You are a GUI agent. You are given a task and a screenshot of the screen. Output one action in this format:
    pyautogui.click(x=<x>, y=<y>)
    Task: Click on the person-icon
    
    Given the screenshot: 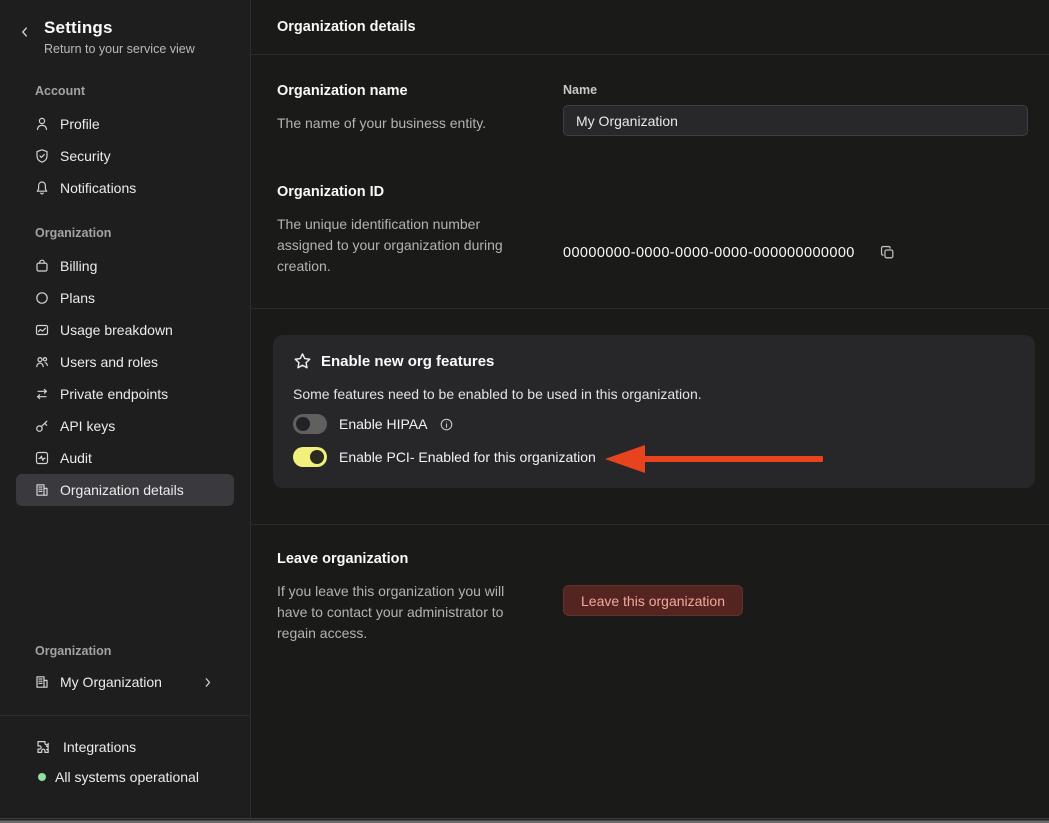 What is the action you would take?
    pyautogui.click(x=42, y=124)
    